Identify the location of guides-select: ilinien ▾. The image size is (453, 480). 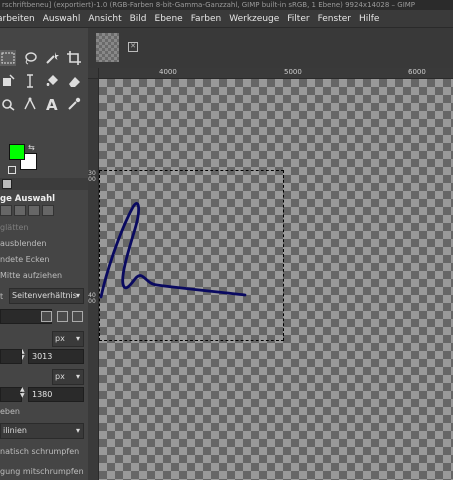
(42, 431).